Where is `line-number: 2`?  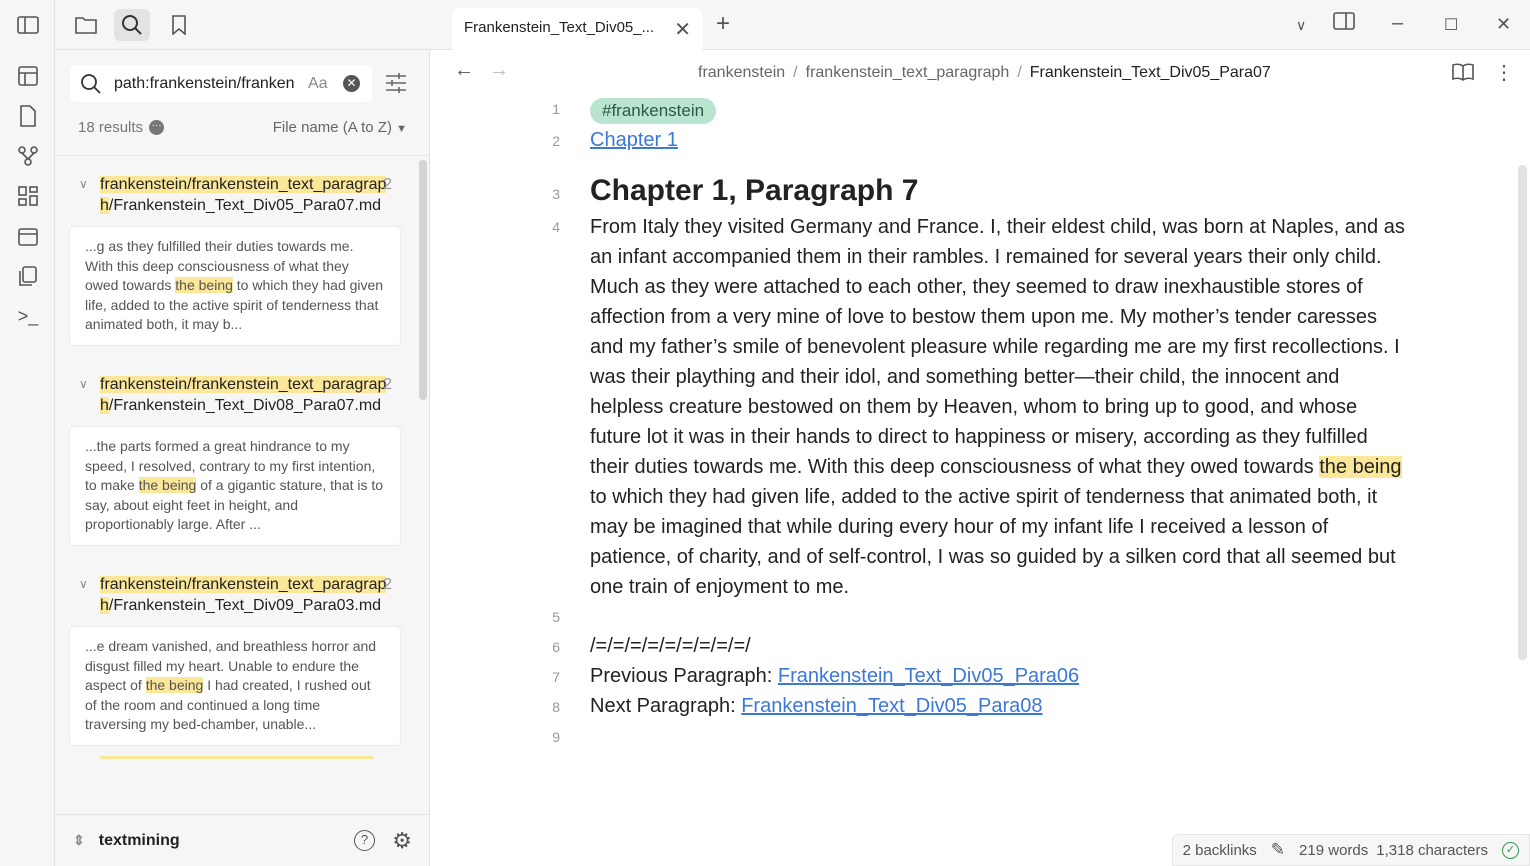 line-number: 2 is located at coordinates (556, 141).